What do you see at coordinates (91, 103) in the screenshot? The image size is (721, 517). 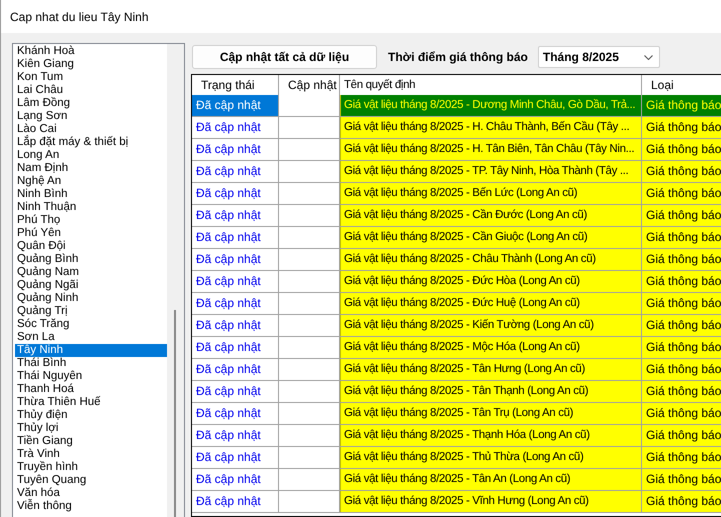 I see `province-item: Lâm Đồng` at bounding box center [91, 103].